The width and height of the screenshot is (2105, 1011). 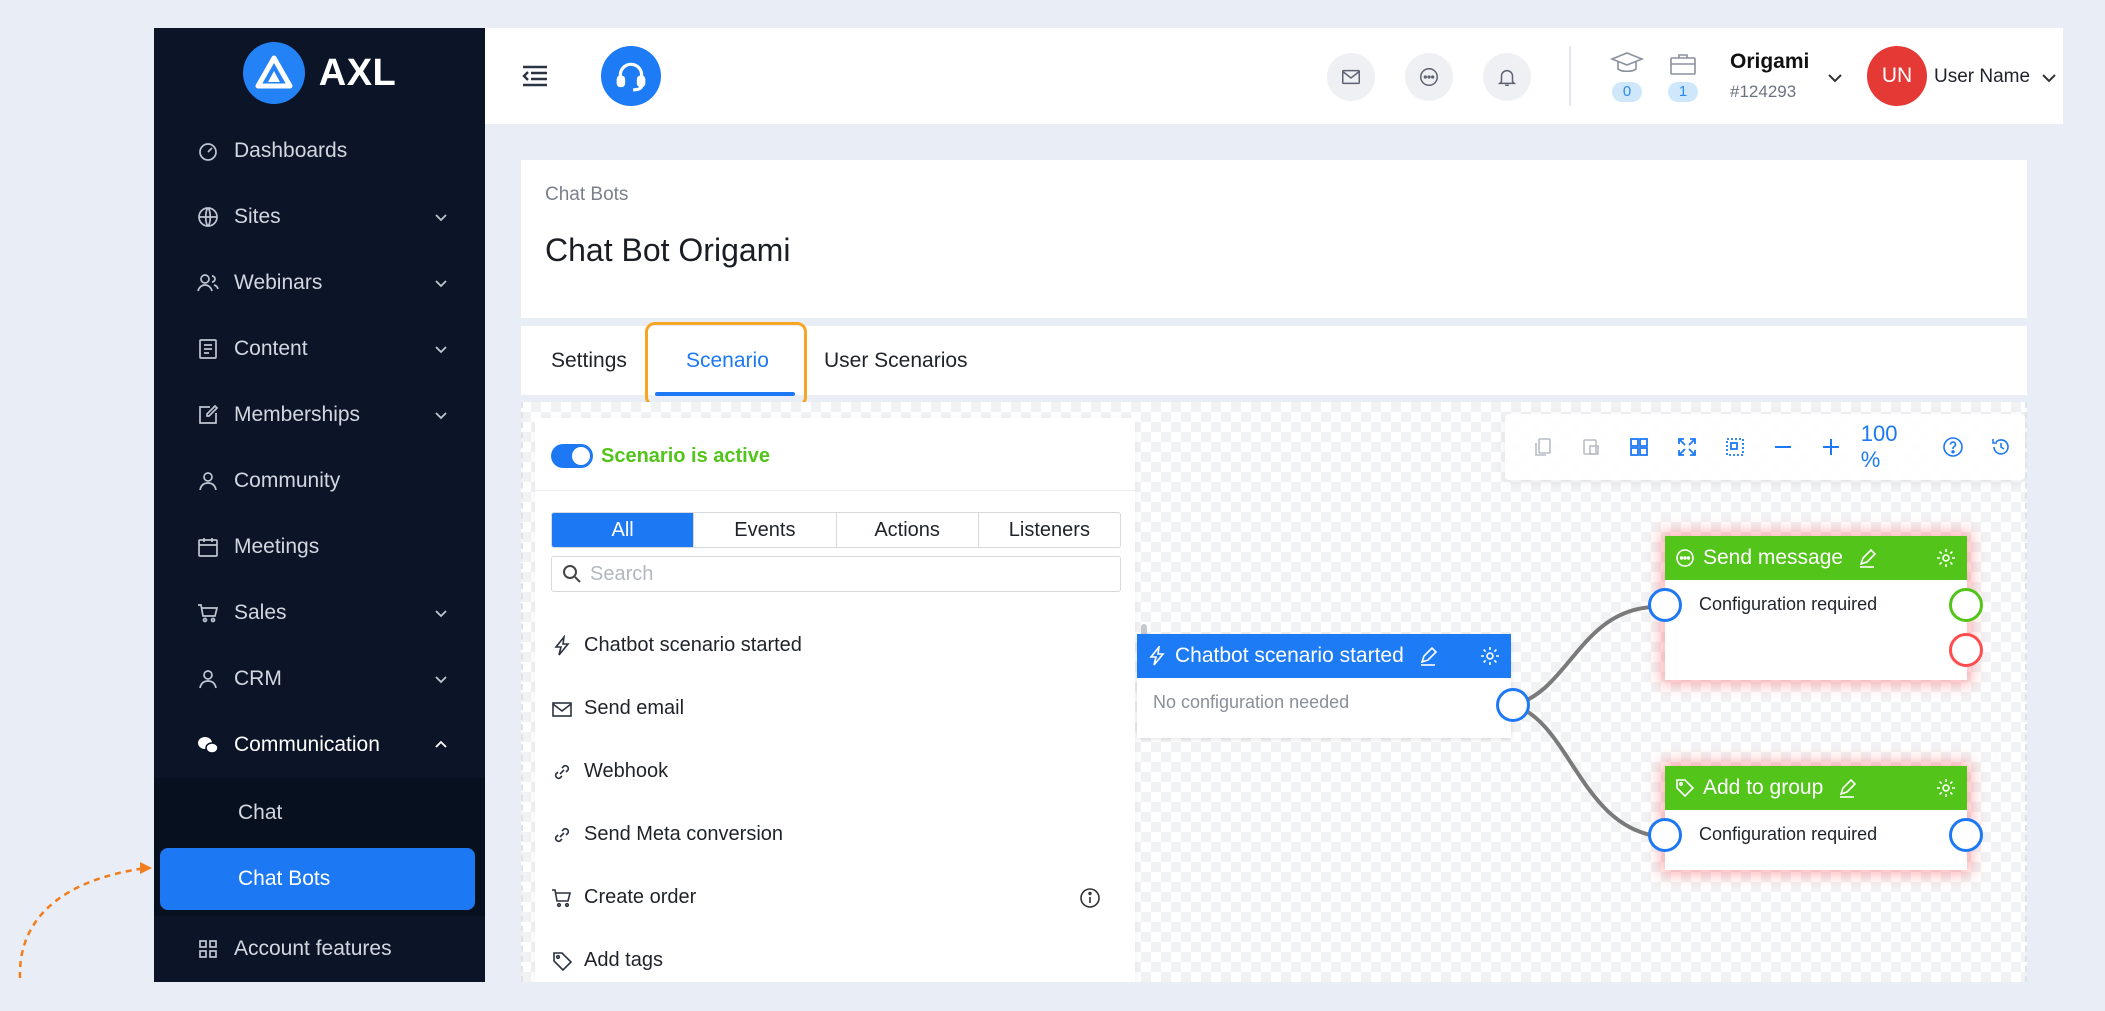 What do you see at coordinates (1816, 788) in the screenshot?
I see `node-header: Add to group` at bounding box center [1816, 788].